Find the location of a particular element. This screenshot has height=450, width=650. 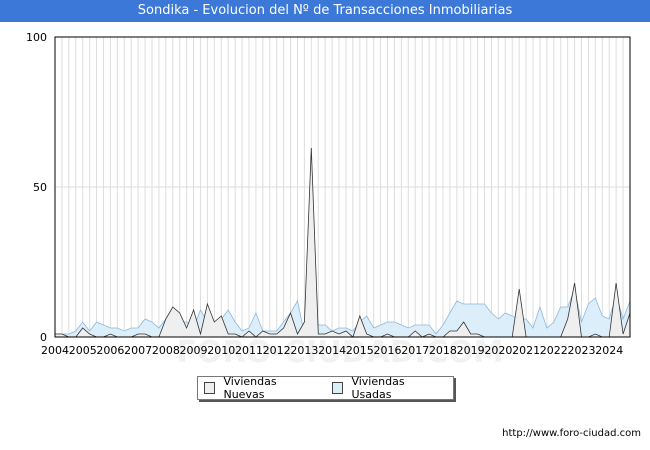

x-tick-label: 2010 is located at coordinates (221, 350).